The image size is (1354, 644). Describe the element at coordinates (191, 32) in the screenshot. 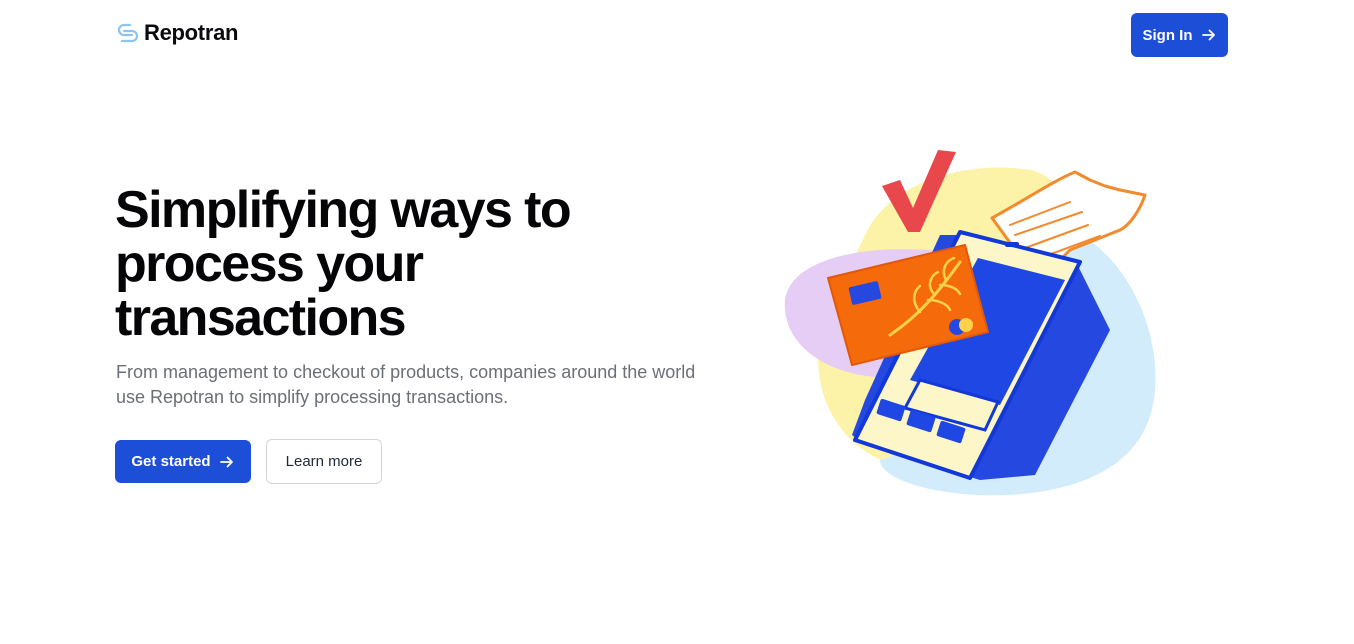

I see `brand-name: Repotran` at that location.